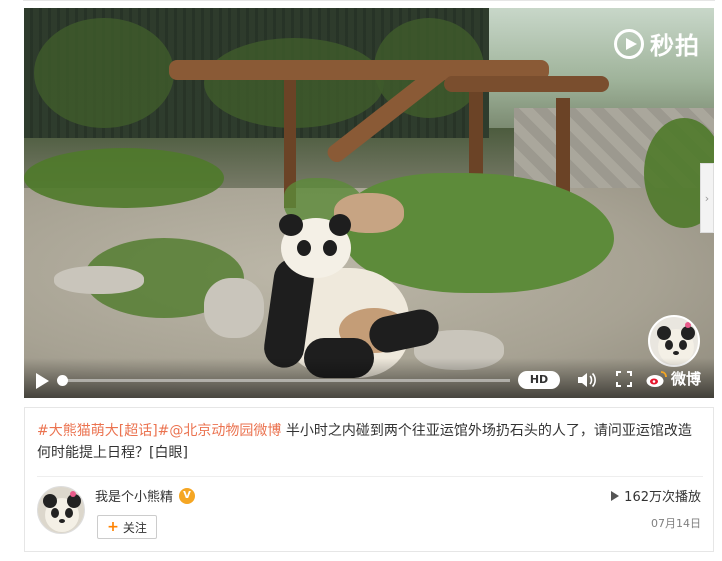 The width and height of the screenshot is (722, 561). What do you see at coordinates (656, 378) in the screenshot?
I see `weibo-icon` at bounding box center [656, 378].